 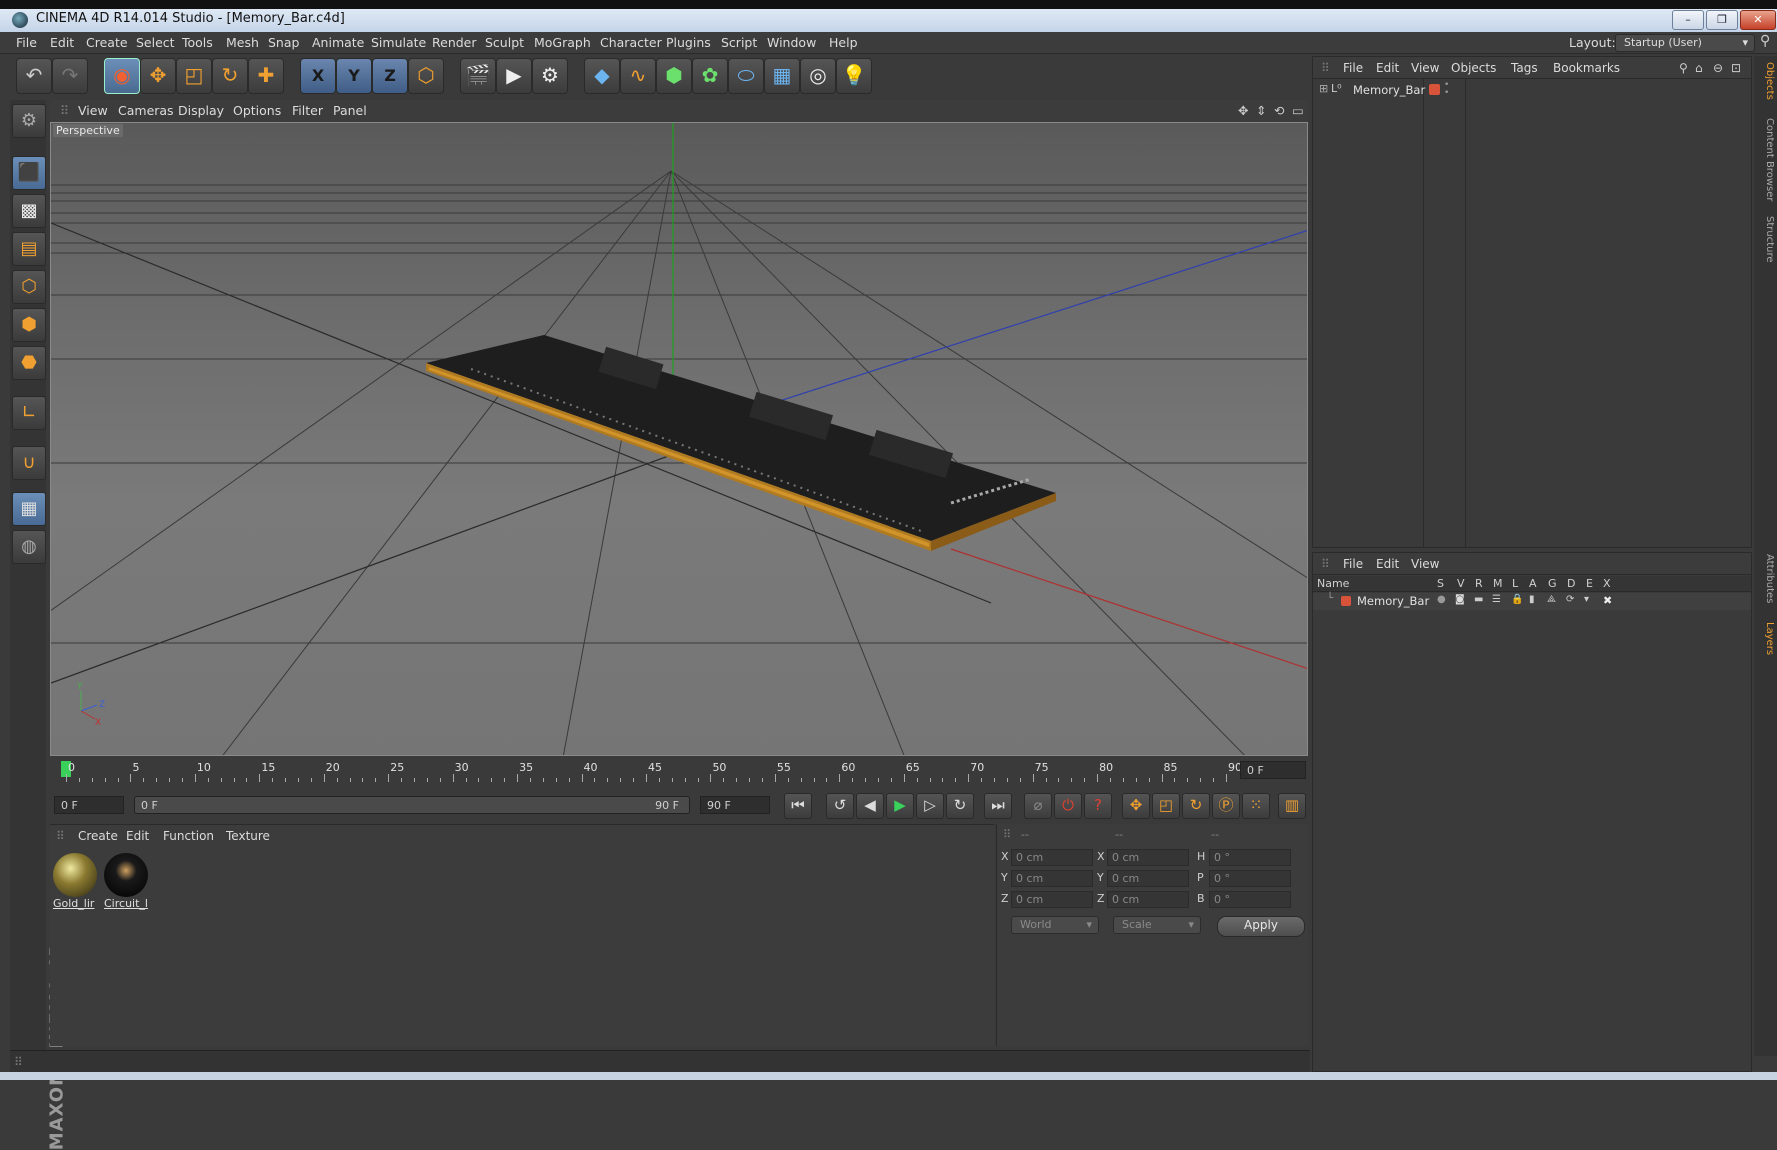 I want to click on menu-snap: Snap, so click(x=283, y=42).